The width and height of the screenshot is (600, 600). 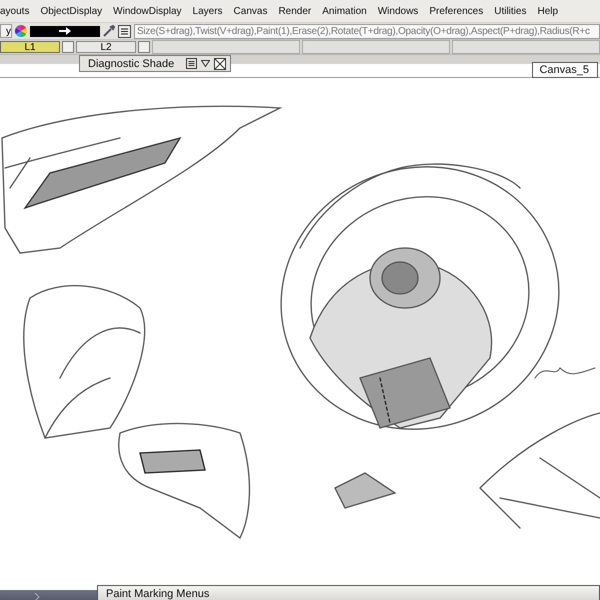 I want to click on panel-title: Diagnostic Shade, so click(x=131, y=64).